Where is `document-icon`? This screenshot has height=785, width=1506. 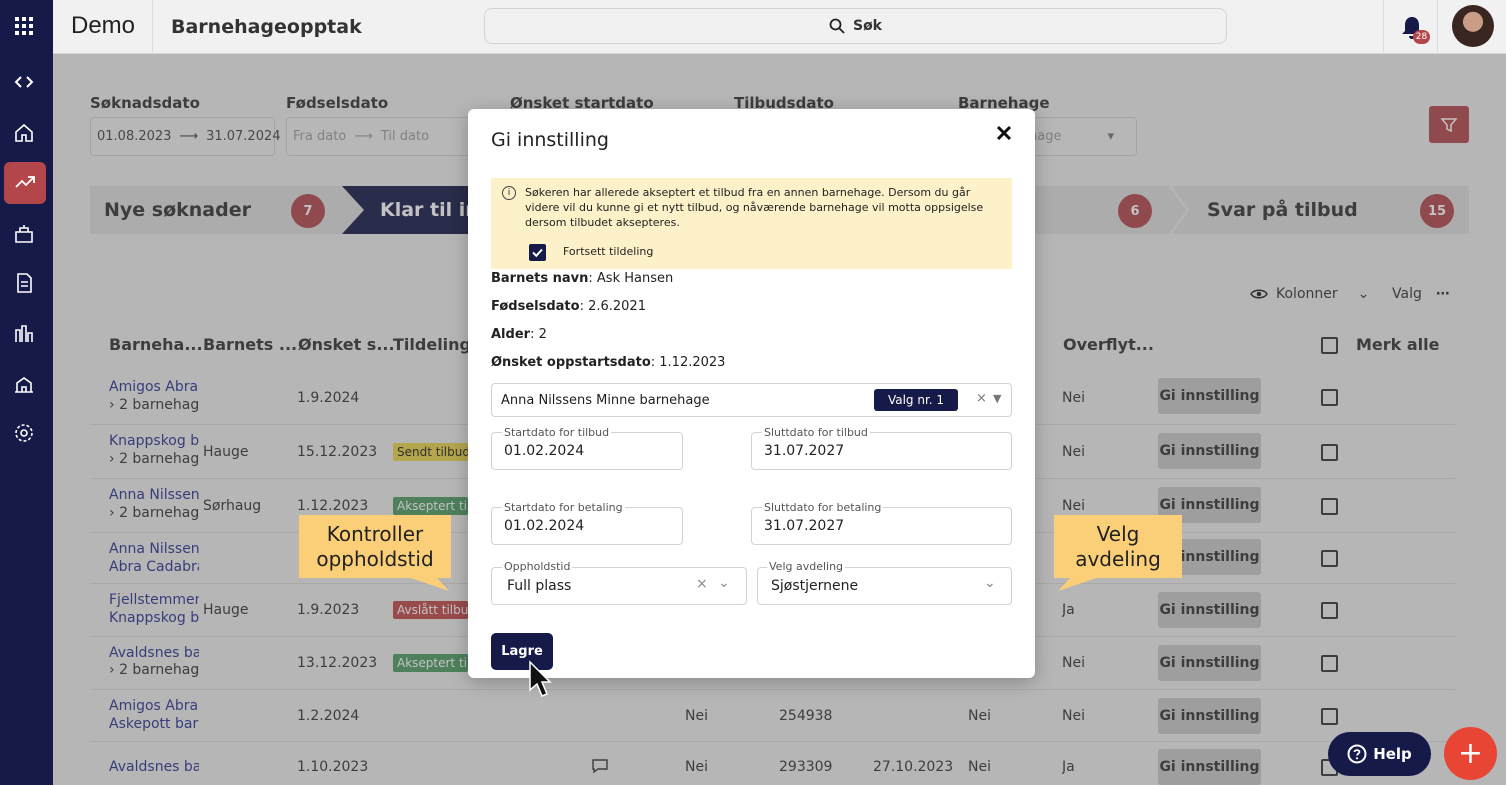
document-icon is located at coordinates (24, 283).